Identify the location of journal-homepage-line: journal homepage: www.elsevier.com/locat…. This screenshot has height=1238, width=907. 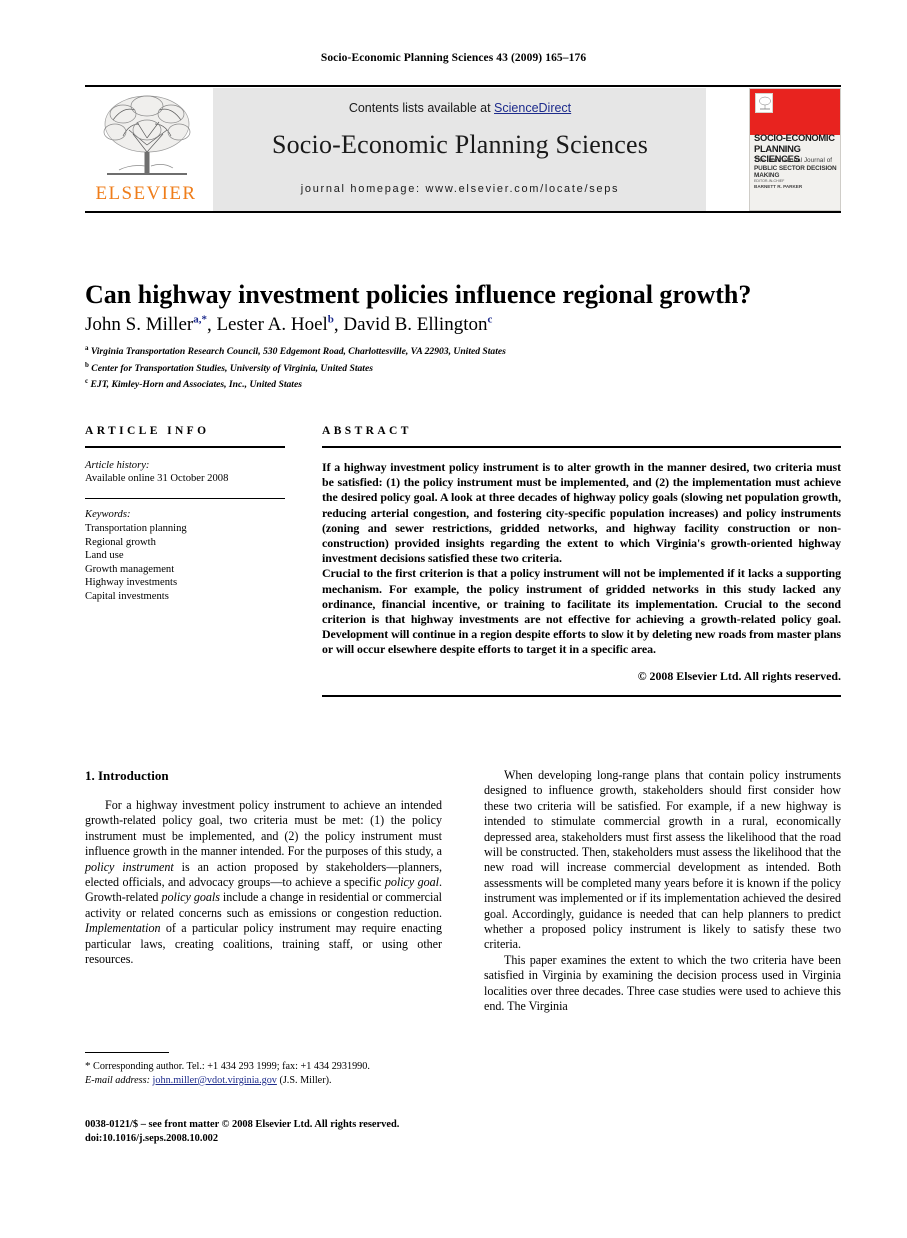
(460, 189).